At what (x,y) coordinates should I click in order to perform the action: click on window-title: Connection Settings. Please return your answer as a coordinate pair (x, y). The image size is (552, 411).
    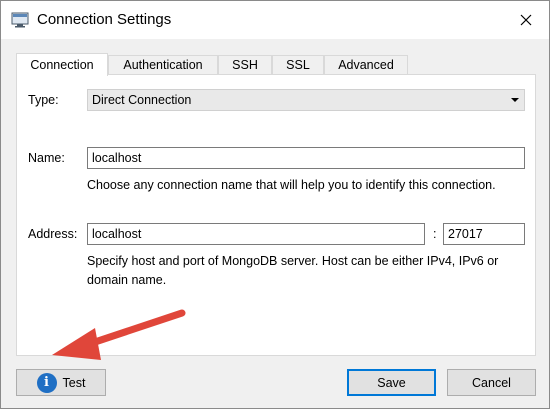
    Looking at the image, I should click on (104, 19).